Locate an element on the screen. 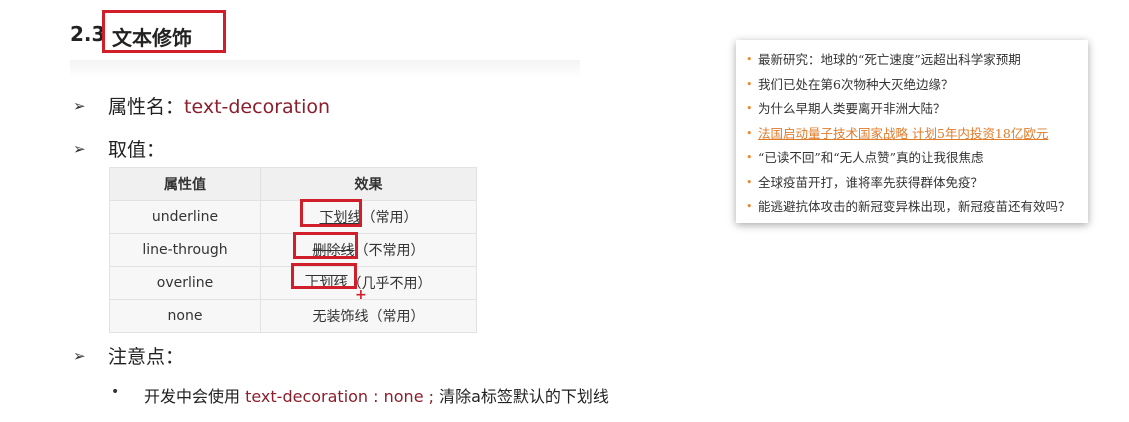  news-item: • 能逃避抗体攻击的新冠变异株出现，新冠疫苗还有效吗？ is located at coordinates (917, 207).